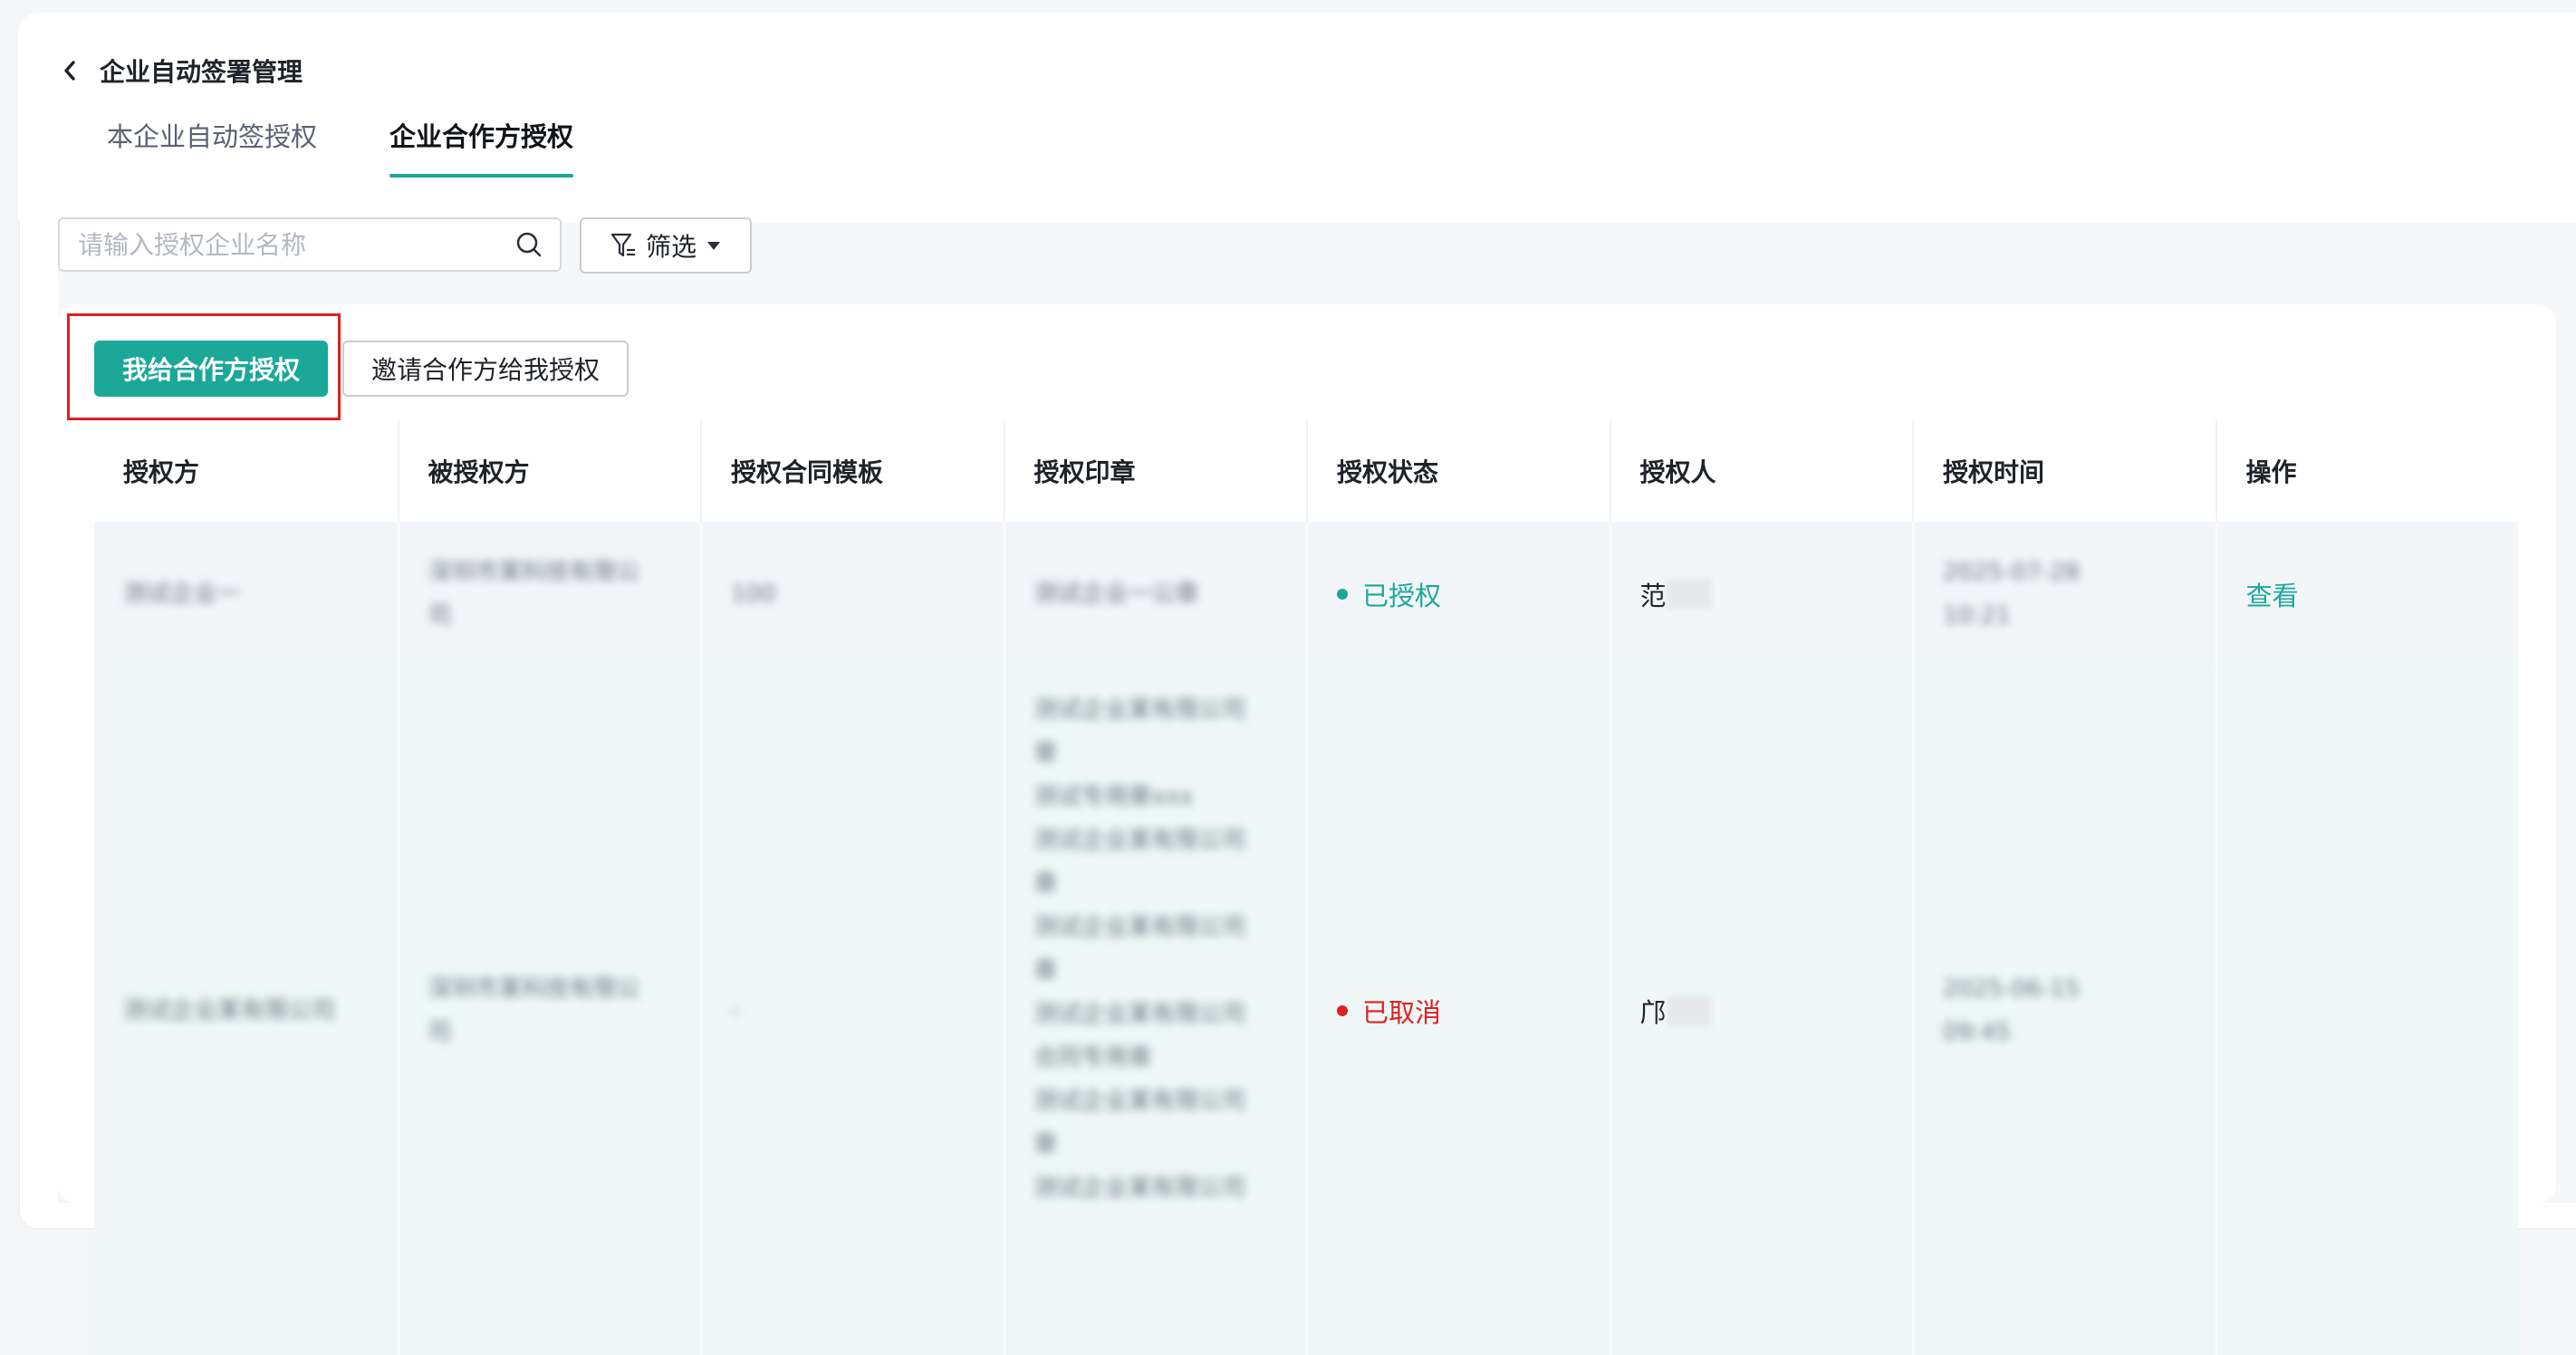 The width and height of the screenshot is (2576, 1355). Describe the element at coordinates (753, 594) in the screenshot. I see `template-text: 100` at that location.